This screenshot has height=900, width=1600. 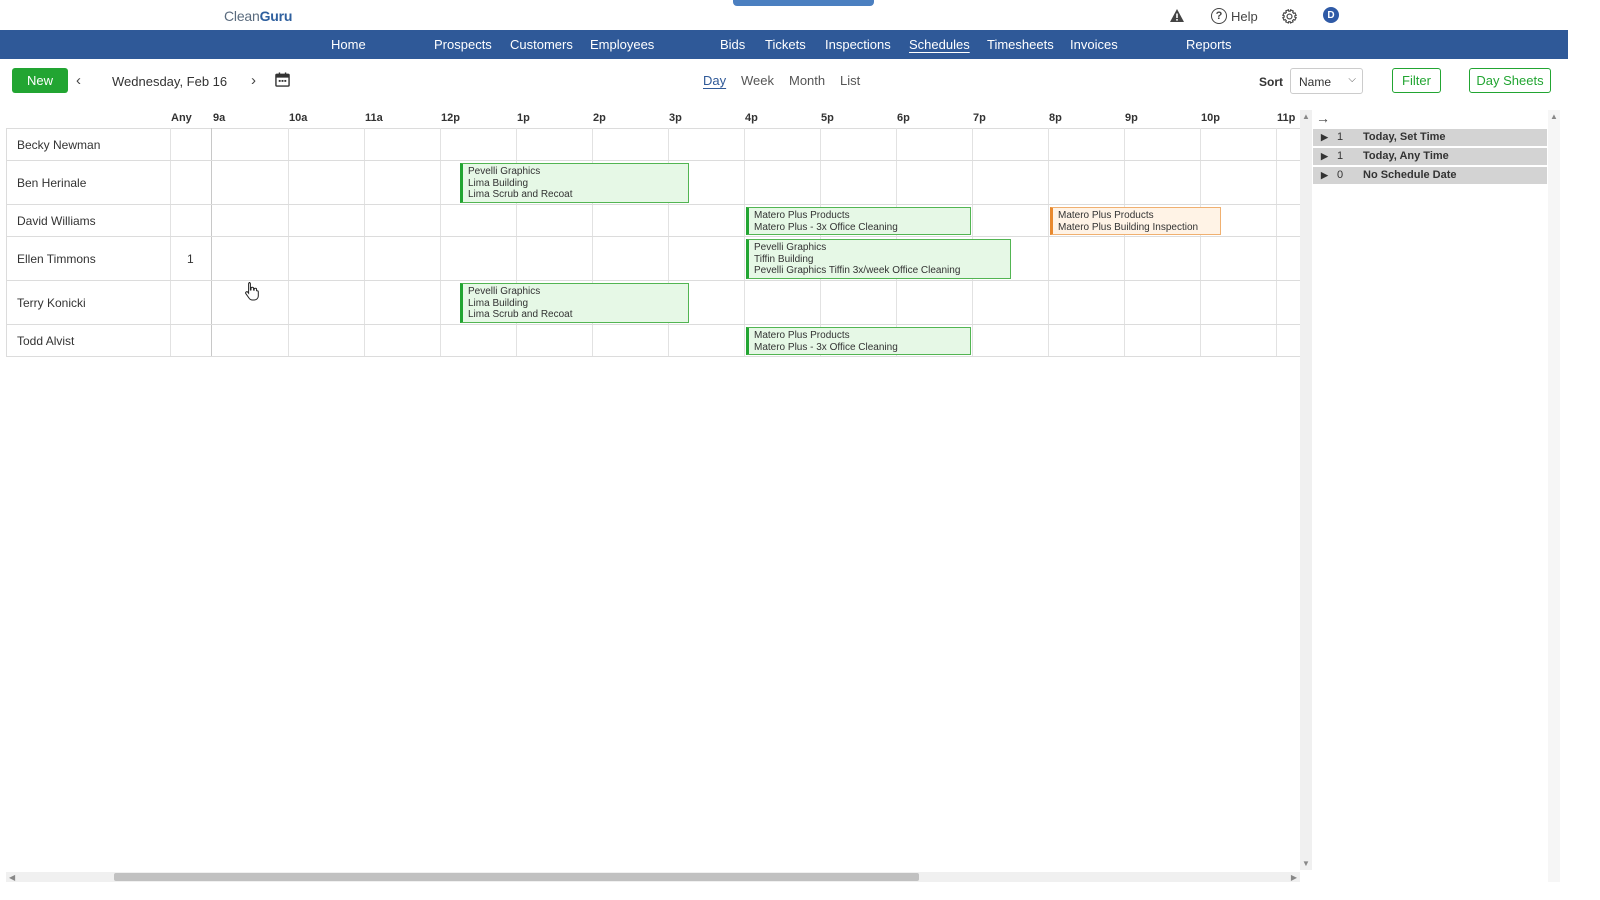 What do you see at coordinates (1331, 15) in the screenshot?
I see `avatar: D` at bounding box center [1331, 15].